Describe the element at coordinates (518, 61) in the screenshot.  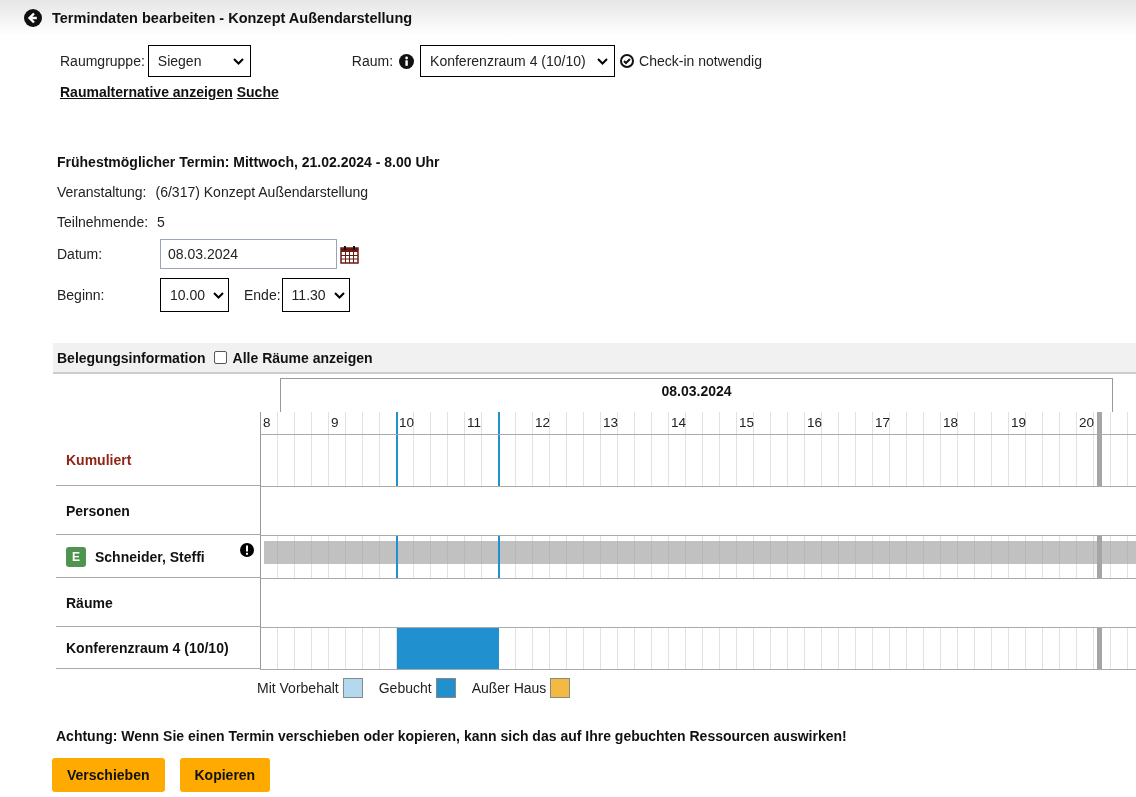
I see `room-select: Konferenzraum 4 (10/10)` at that location.